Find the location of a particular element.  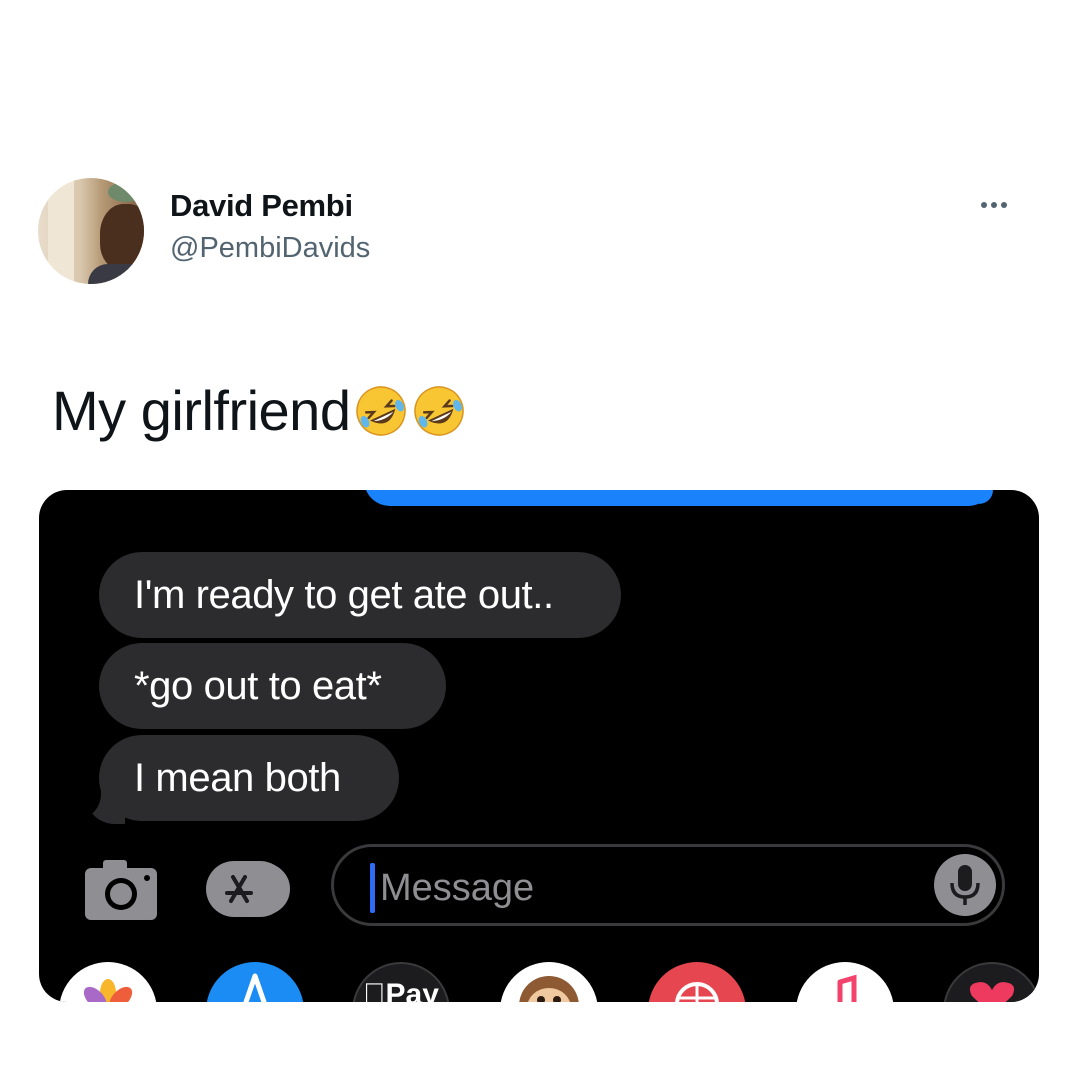

apple-pay-icon: Pay is located at coordinates (401, 982).